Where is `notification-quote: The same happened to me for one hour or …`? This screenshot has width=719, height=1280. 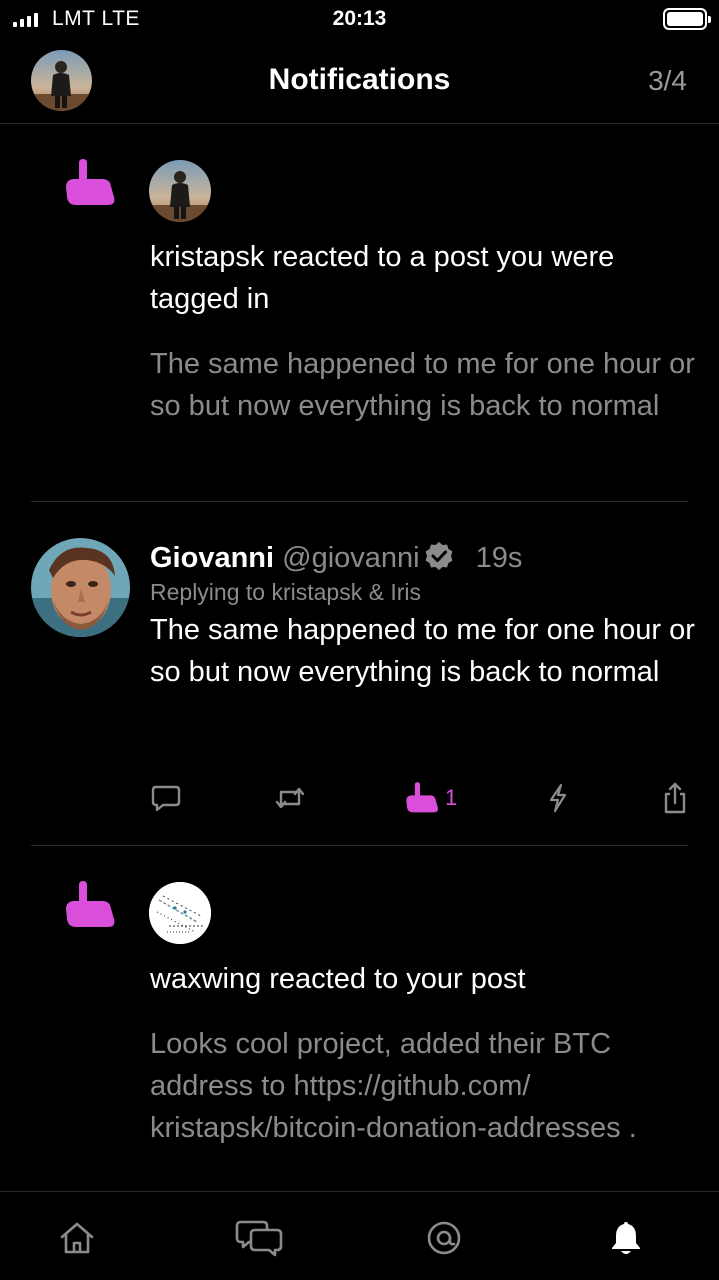 notification-quote: The same happened to me for one hour or … is located at coordinates (422, 385).